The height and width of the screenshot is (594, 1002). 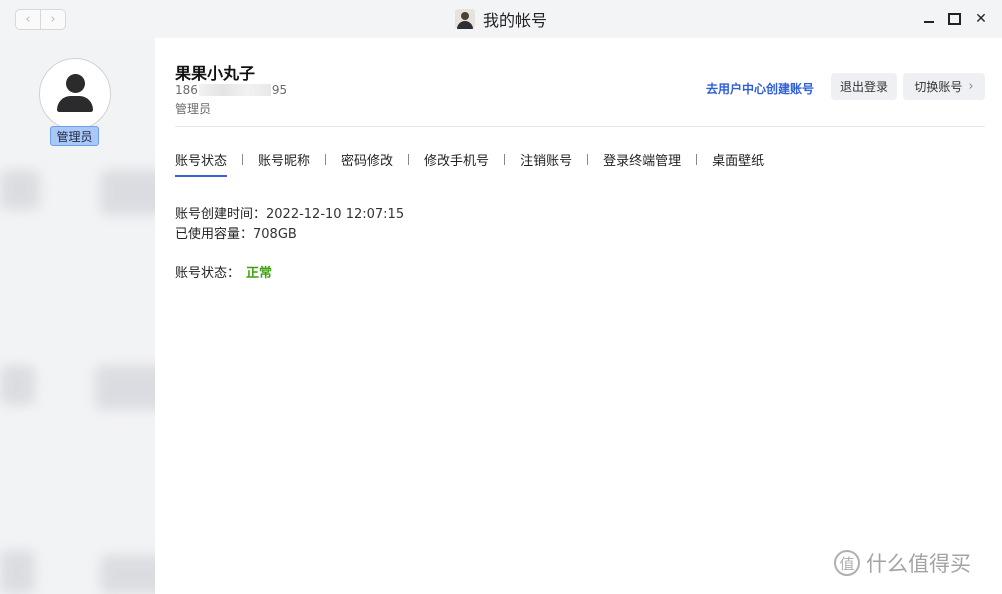 I want to click on created-time-row: 账号创建时间：2022-12-10 12:07:15, so click(x=289, y=212).